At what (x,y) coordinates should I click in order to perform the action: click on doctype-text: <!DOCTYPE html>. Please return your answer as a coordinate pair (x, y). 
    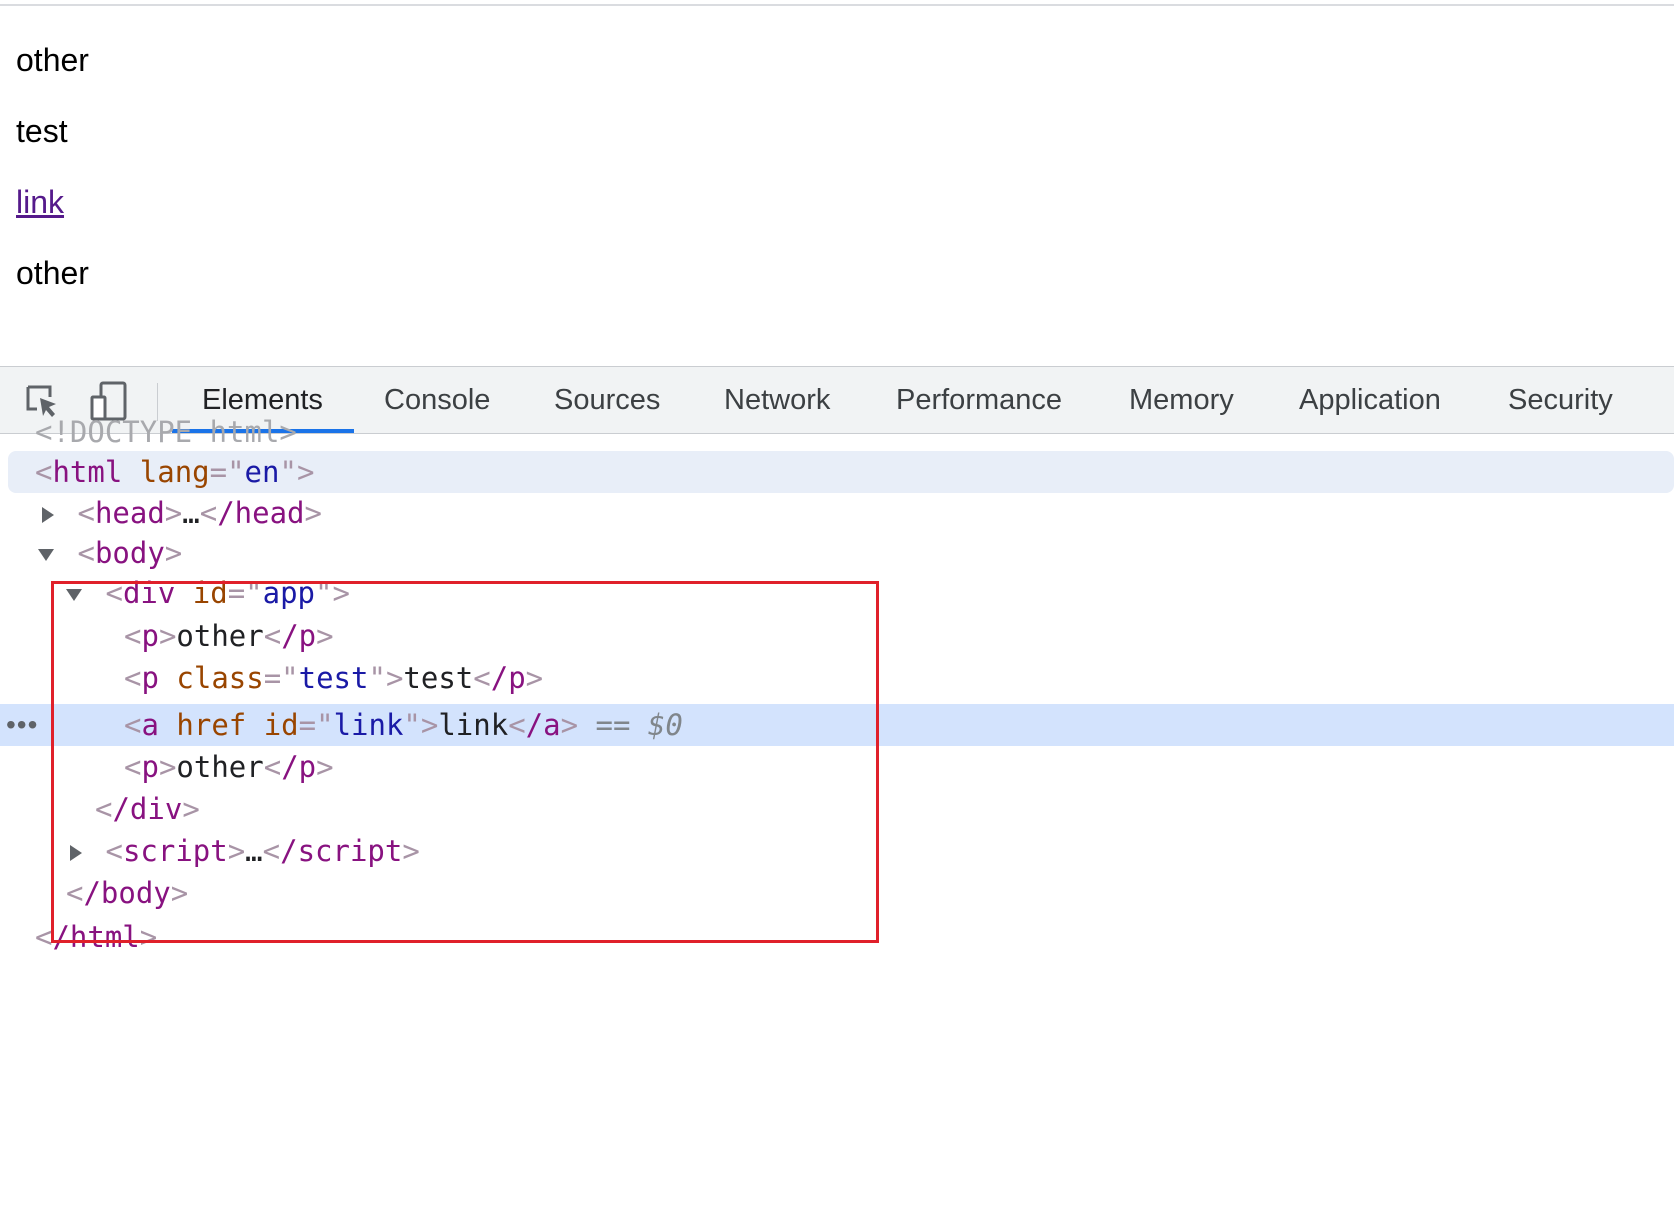
    Looking at the image, I should click on (166, 432).